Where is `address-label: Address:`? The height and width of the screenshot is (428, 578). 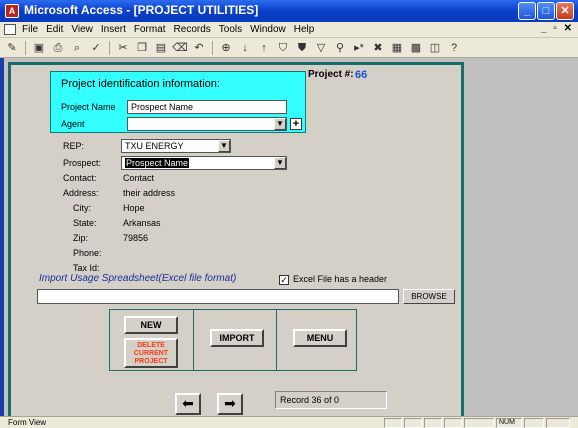
address-label: Address: is located at coordinates (81, 193).